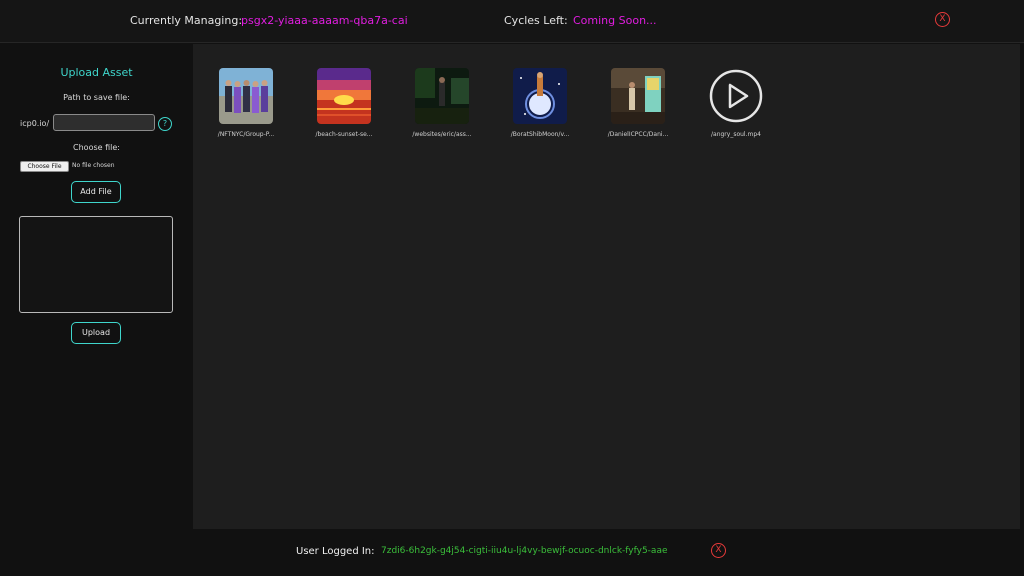  What do you see at coordinates (186, 20) in the screenshot?
I see `currently-managing-label: Currently Managing:` at bounding box center [186, 20].